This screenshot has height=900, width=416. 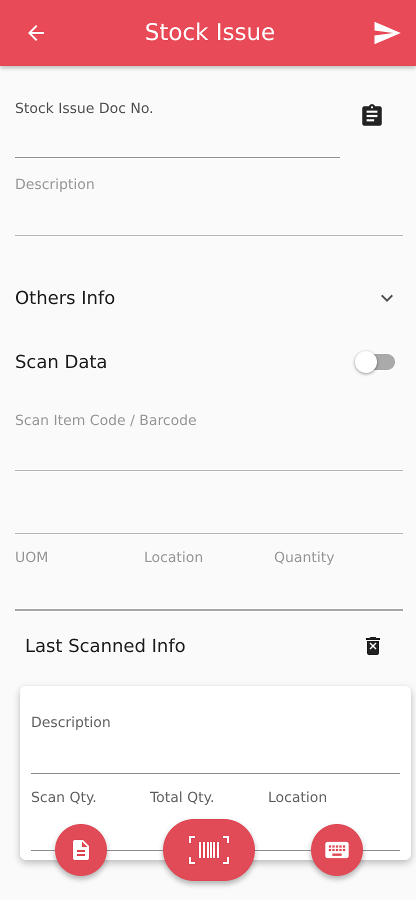 What do you see at coordinates (183, 799) in the screenshot?
I see `column-label: Total Qty.` at bounding box center [183, 799].